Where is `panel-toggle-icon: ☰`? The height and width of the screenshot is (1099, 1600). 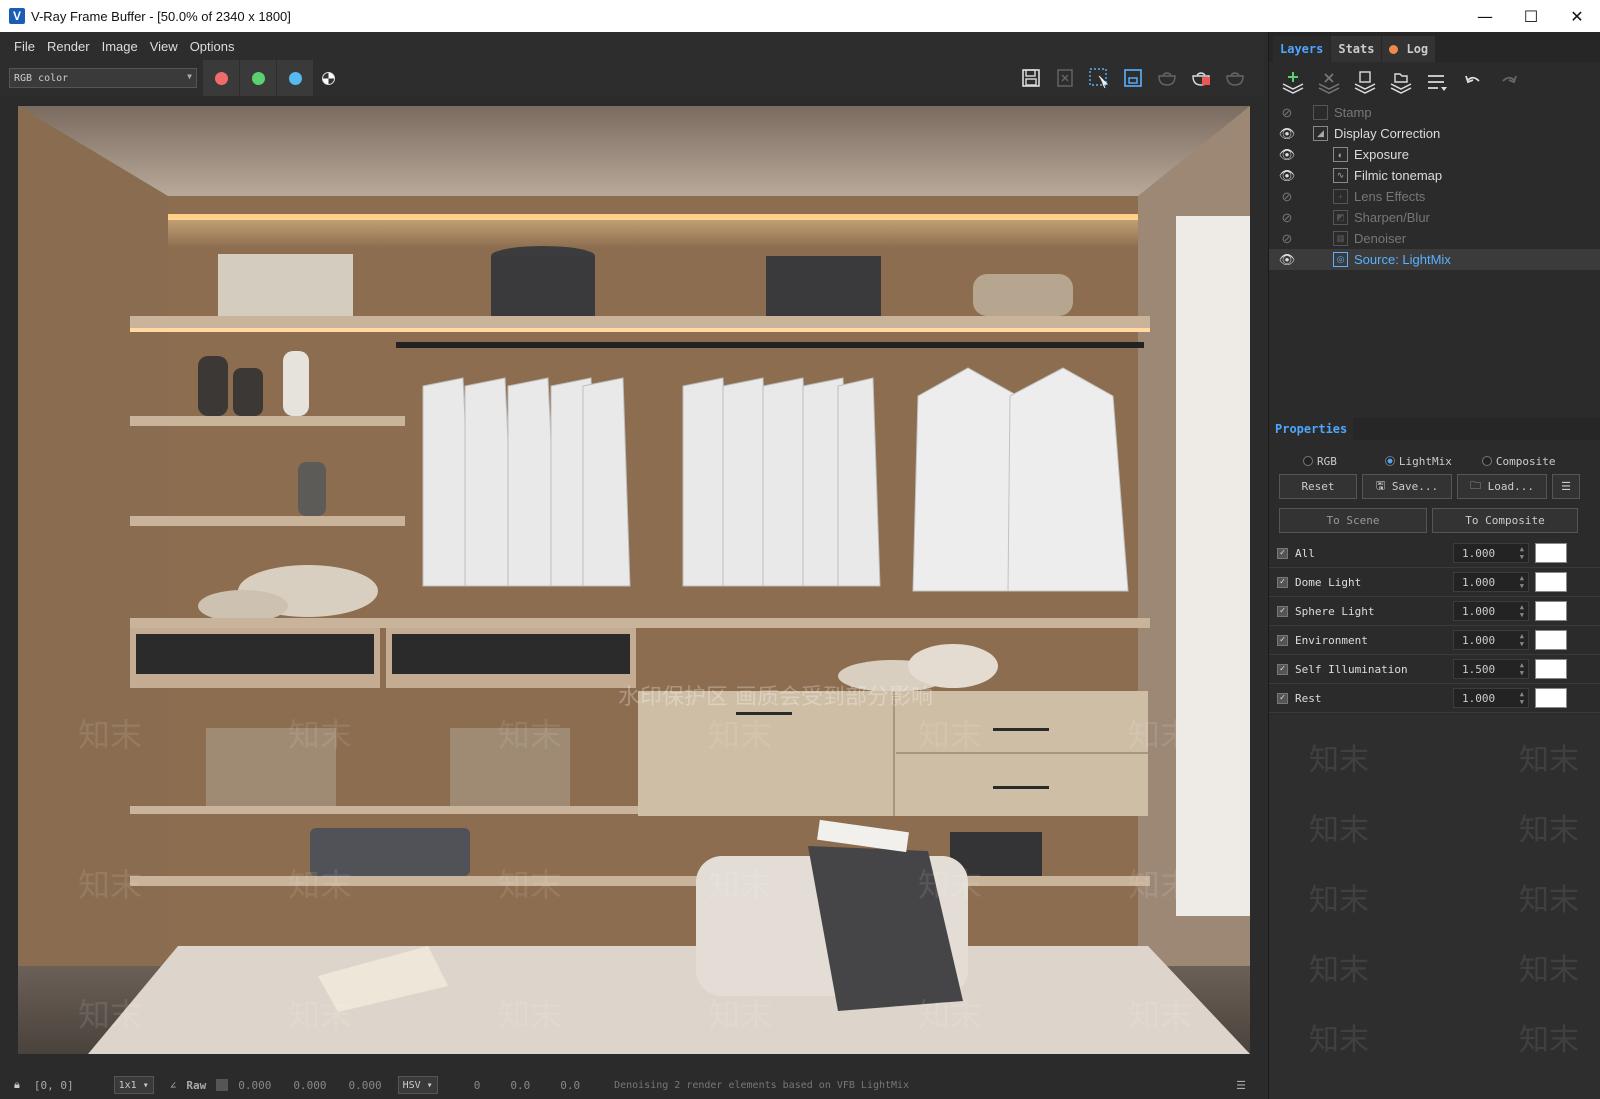
panel-toggle-icon: ☰ is located at coordinates (1241, 1085).